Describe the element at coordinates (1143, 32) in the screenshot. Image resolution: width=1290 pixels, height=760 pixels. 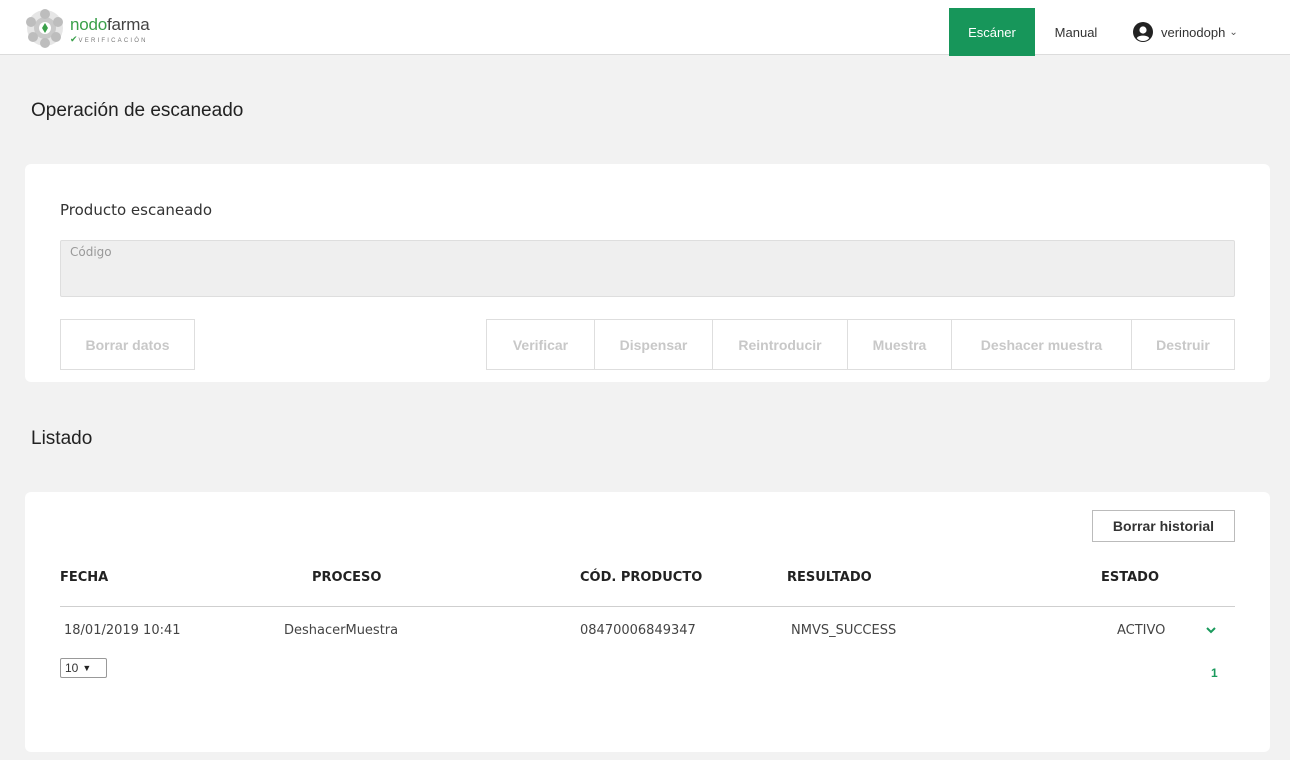
I see `user-avatar-icon` at that location.